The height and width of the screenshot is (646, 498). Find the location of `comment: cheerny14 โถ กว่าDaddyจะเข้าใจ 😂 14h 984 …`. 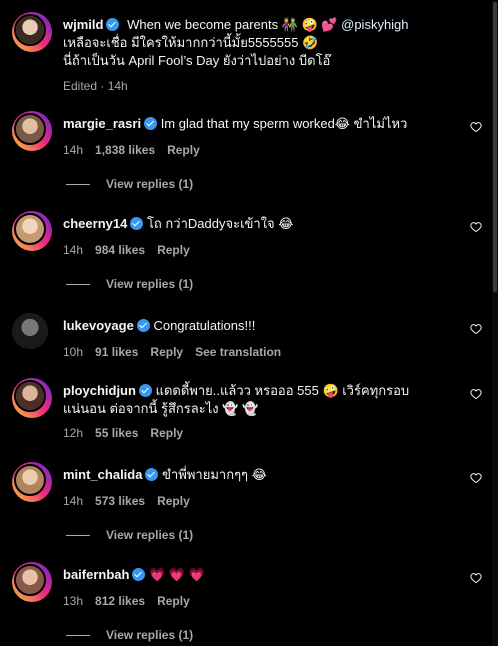

comment: cheerny14 โถ กว่าDaddyจะเข้าใจ 😂 14h 984 … is located at coordinates (247, 251).